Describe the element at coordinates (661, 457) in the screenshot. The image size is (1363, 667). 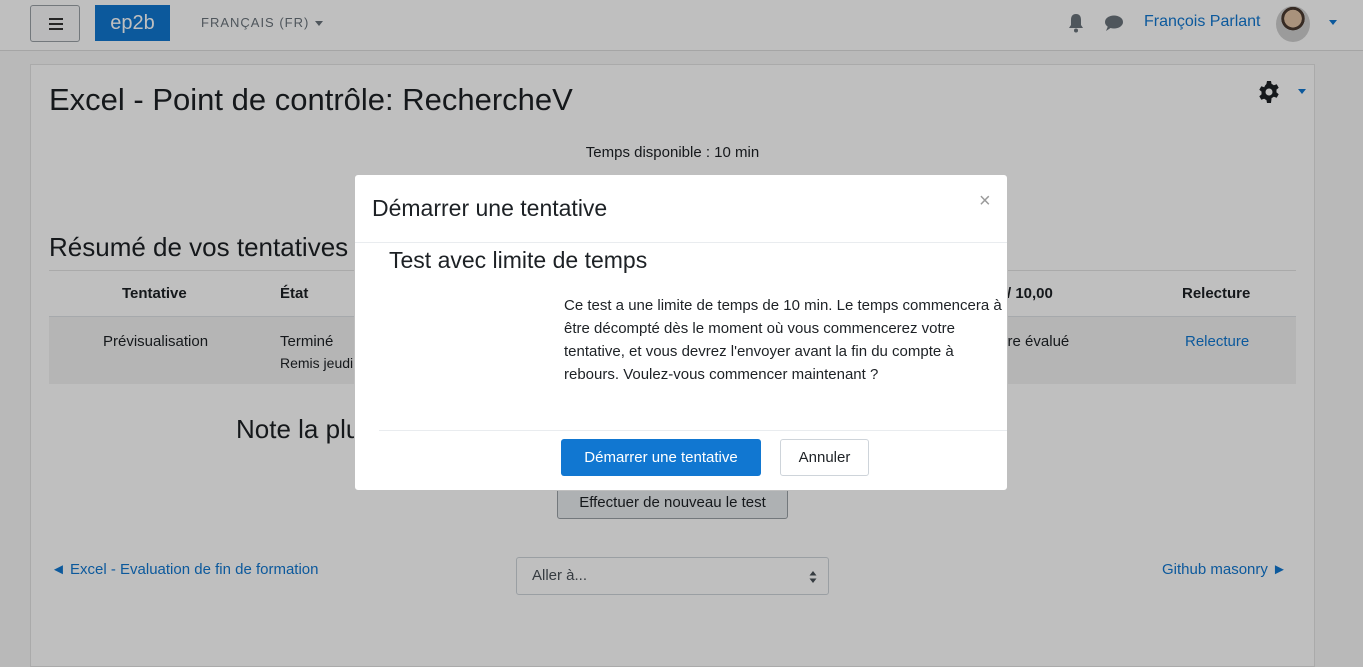
I see `start-attempt-button: Démarrer une tentative` at that location.